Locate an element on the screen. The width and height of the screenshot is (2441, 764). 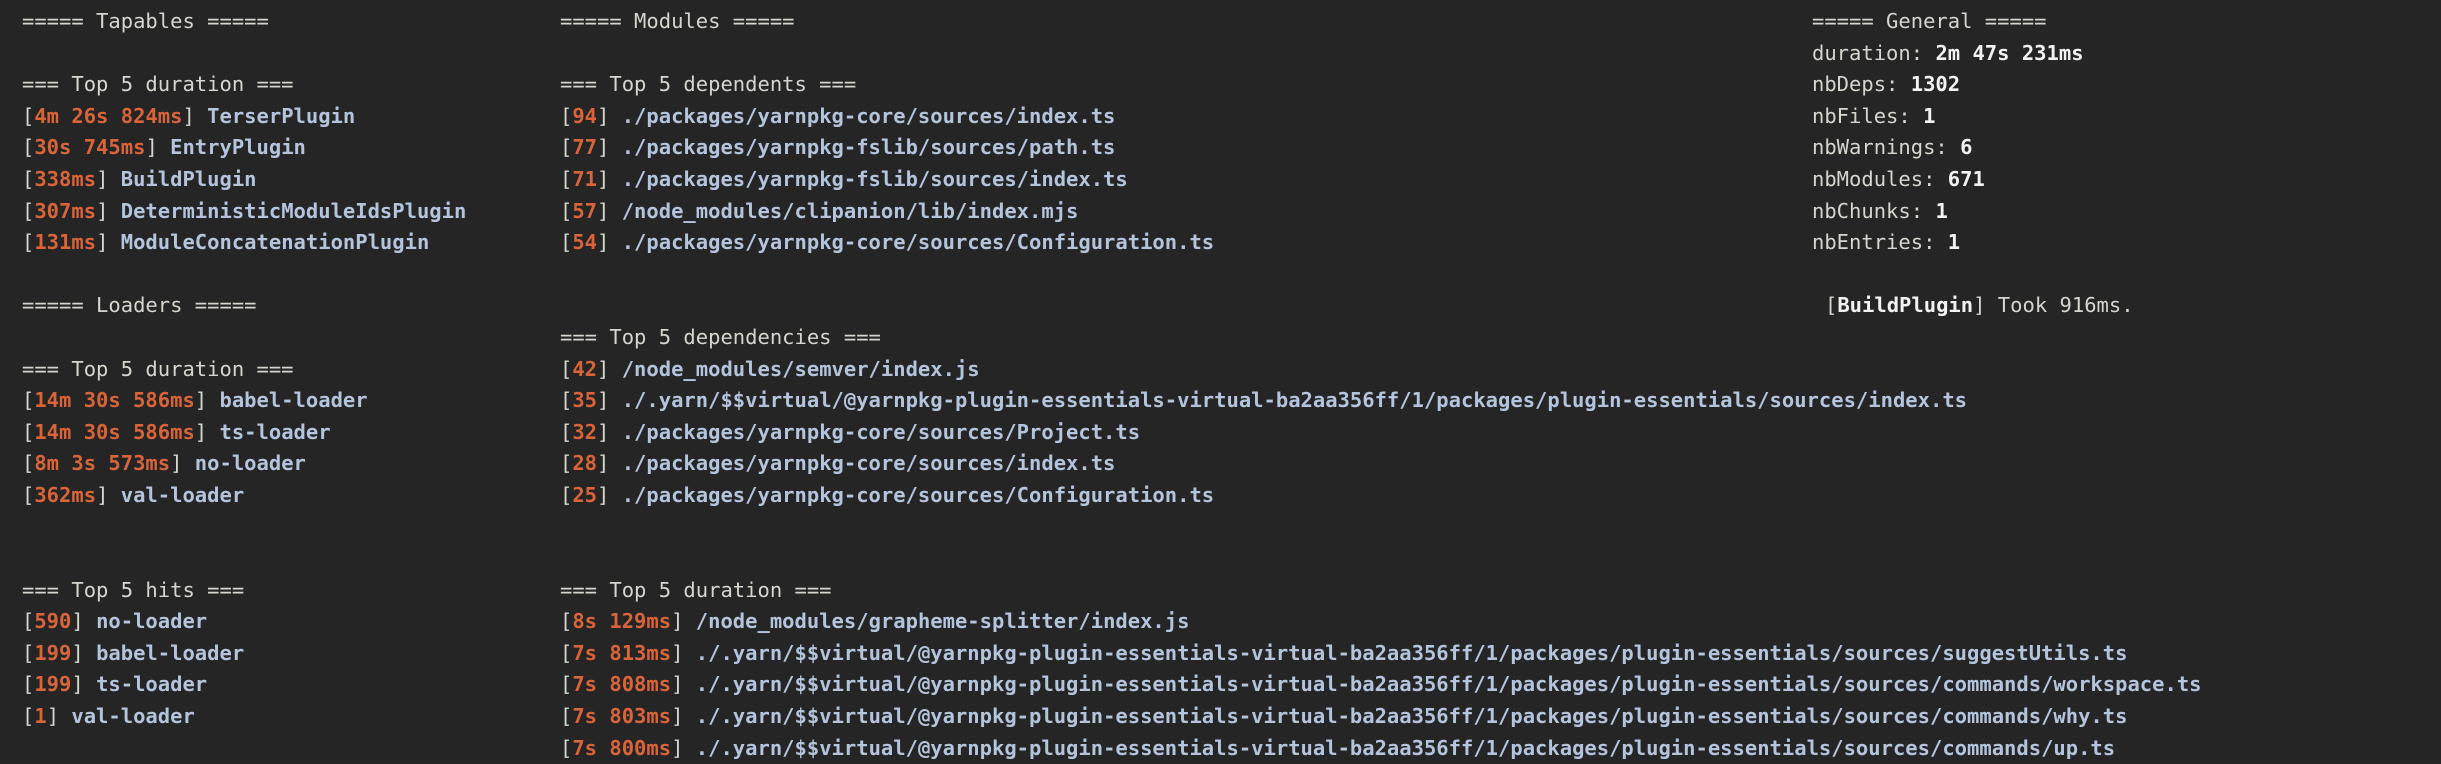
loaders-duration-row: [8m 3s 573ms] no-loader is located at coordinates (244, 464).